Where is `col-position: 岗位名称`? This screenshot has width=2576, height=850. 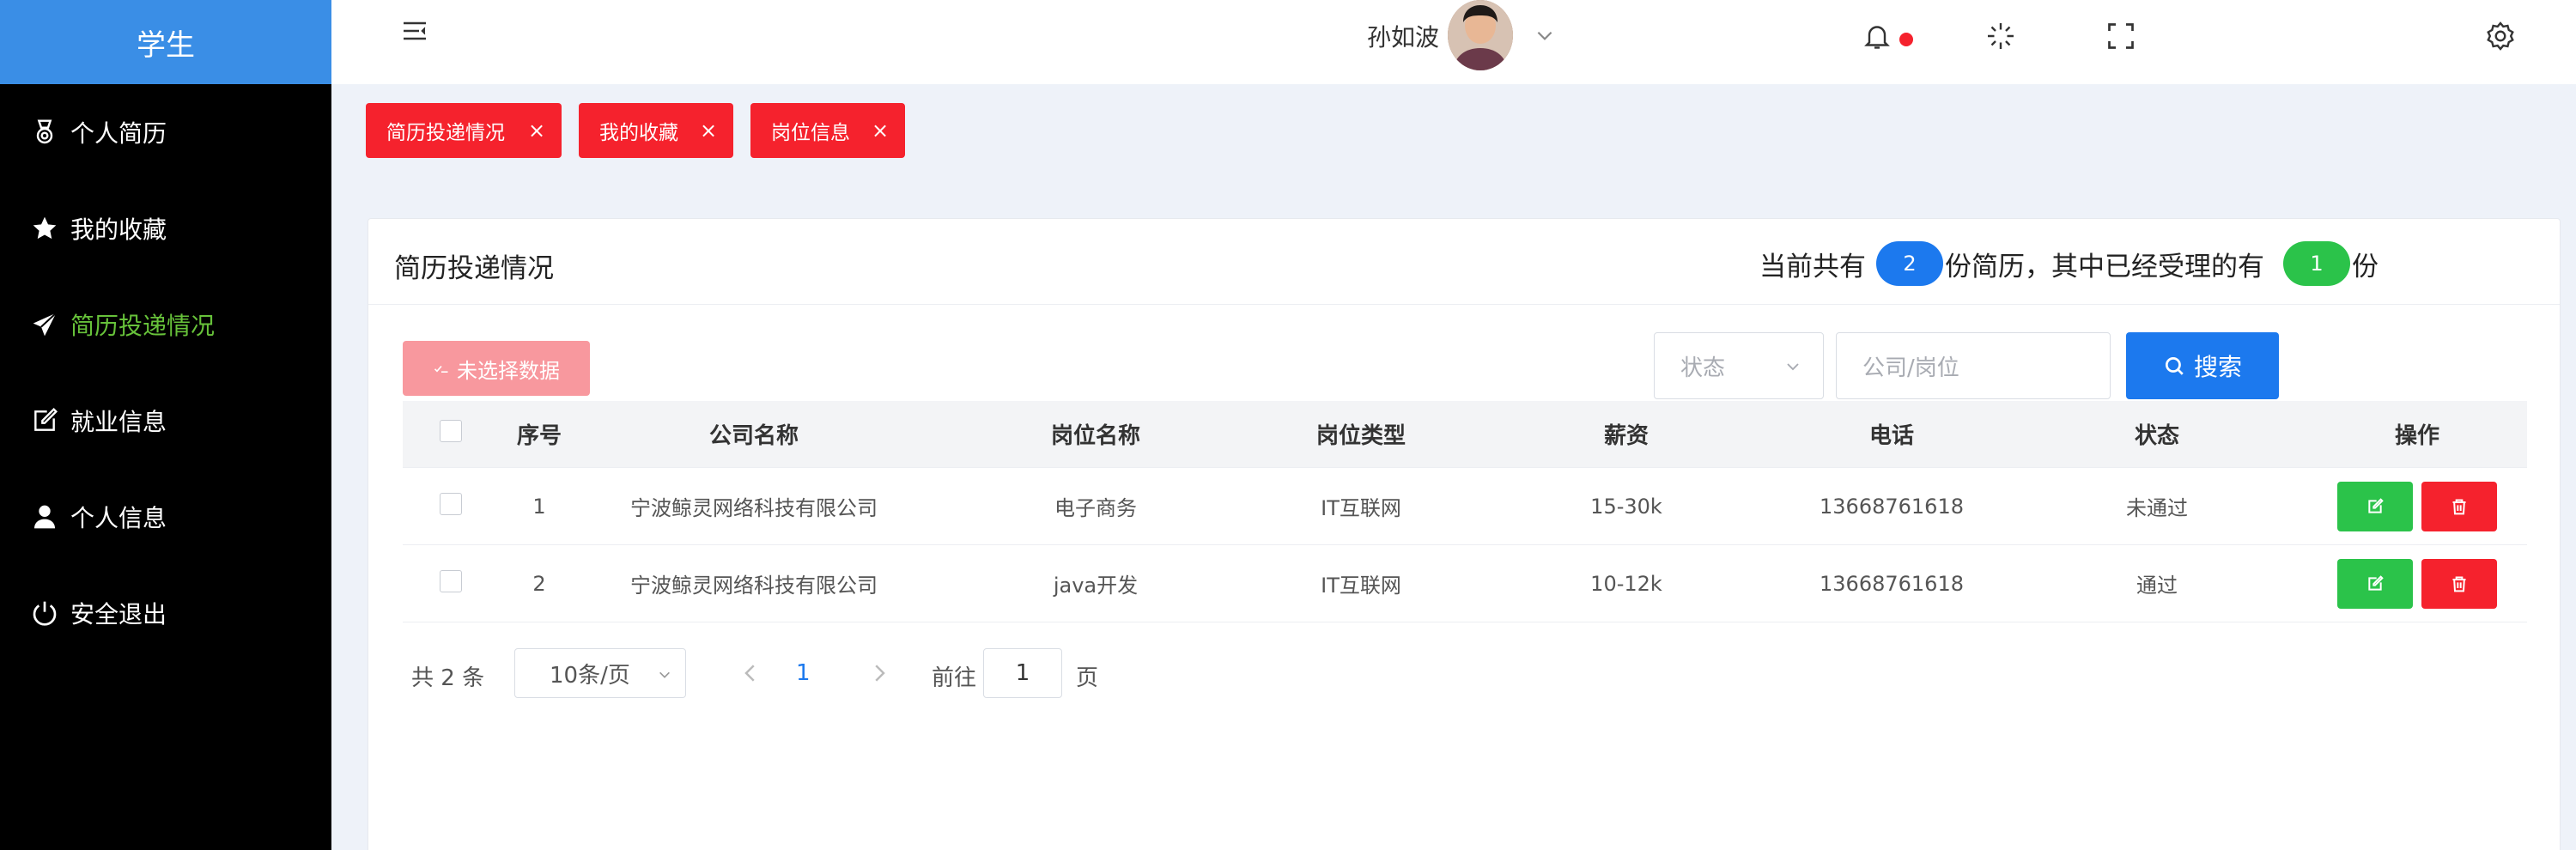 col-position: 岗位名称 is located at coordinates (1095, 436).